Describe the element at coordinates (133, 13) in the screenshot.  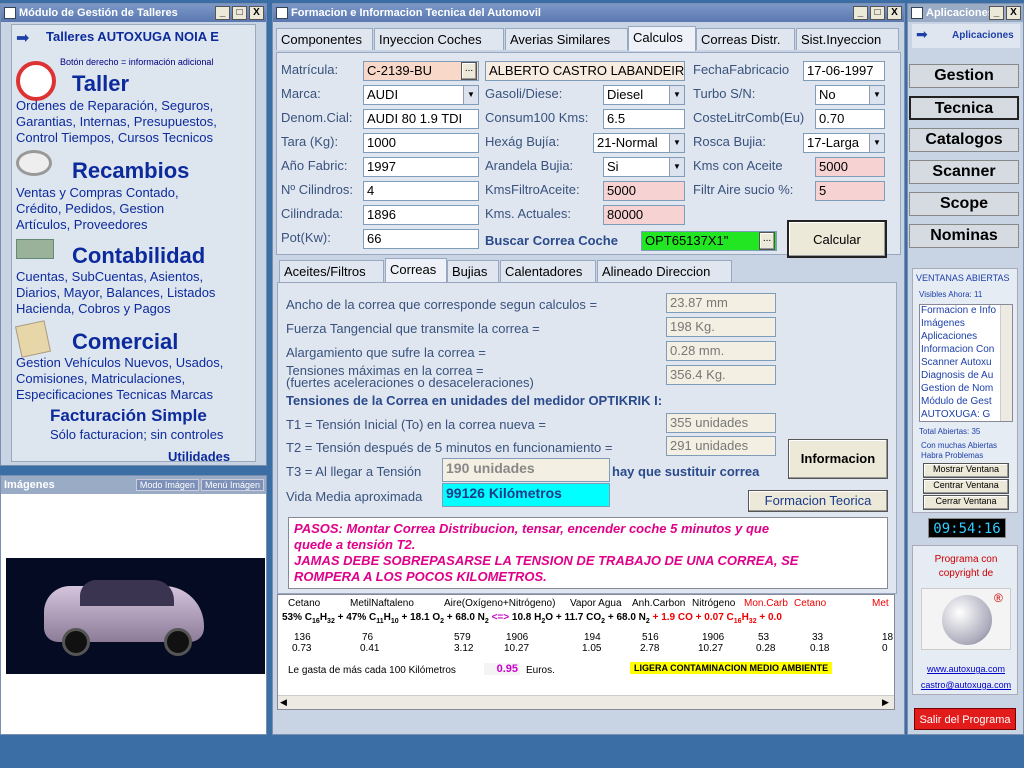
I see `taller-title-bar: Módulo de Gestión de Talleres _ □ X` at that location.